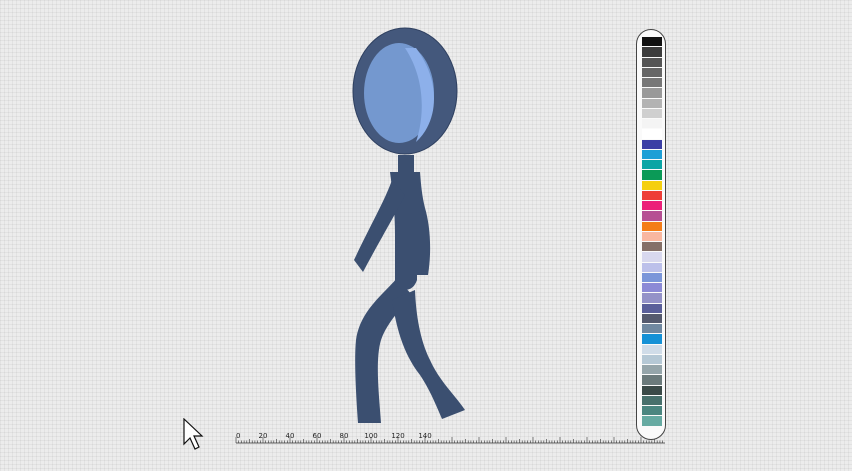 The width and height of the screenshot is (852, 471). What do you see at coordinates (424, 436) in the screenshot?
I see `ruler-label: 140` at bounding box center [424, 436].